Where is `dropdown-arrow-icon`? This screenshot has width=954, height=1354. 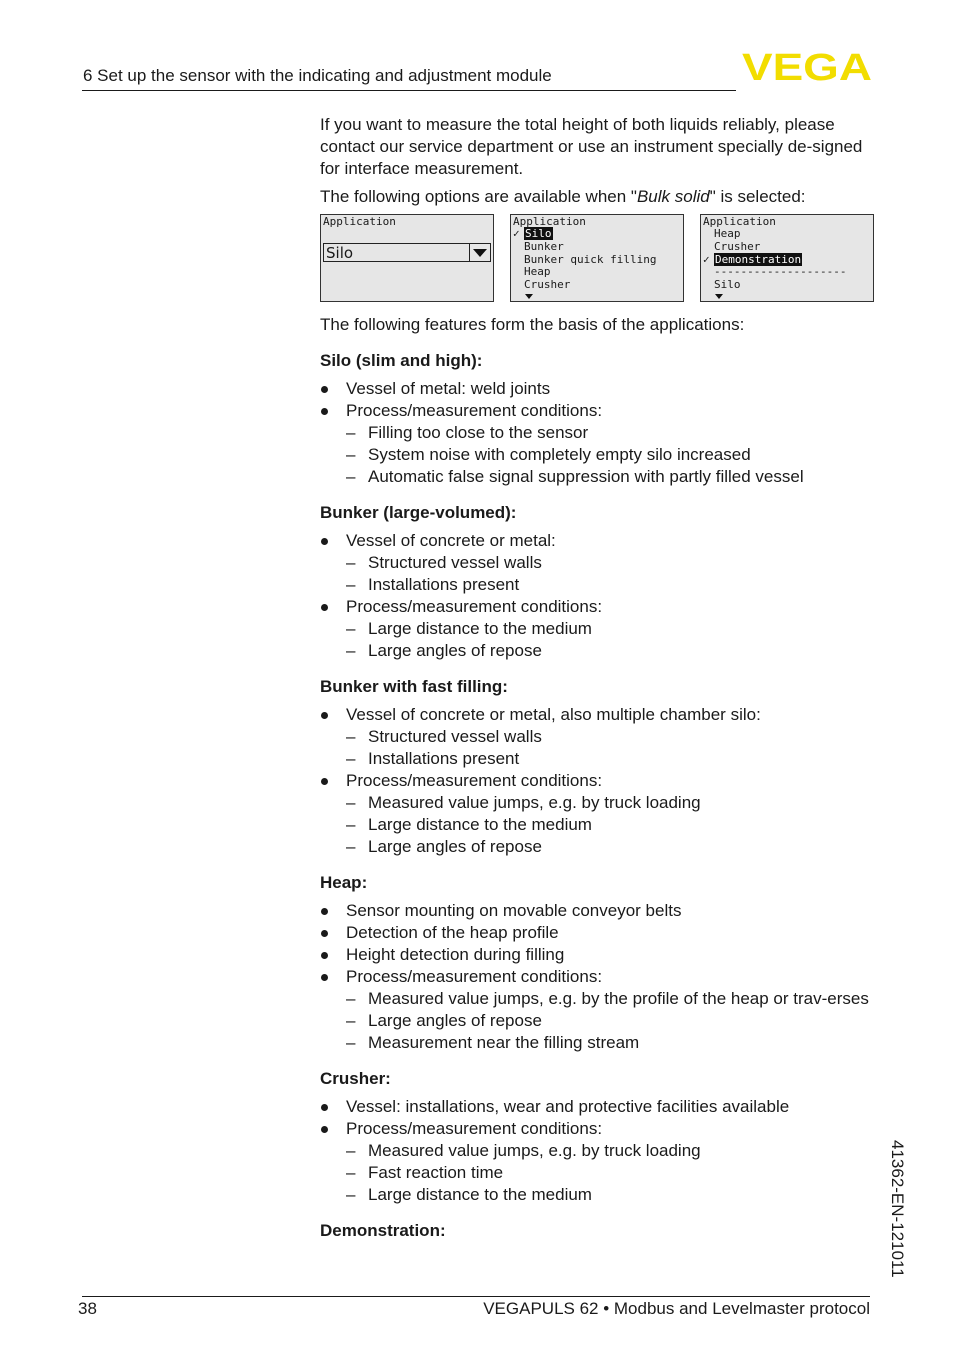 dropdown-arrow-icon is located at coordinates (479, 252).